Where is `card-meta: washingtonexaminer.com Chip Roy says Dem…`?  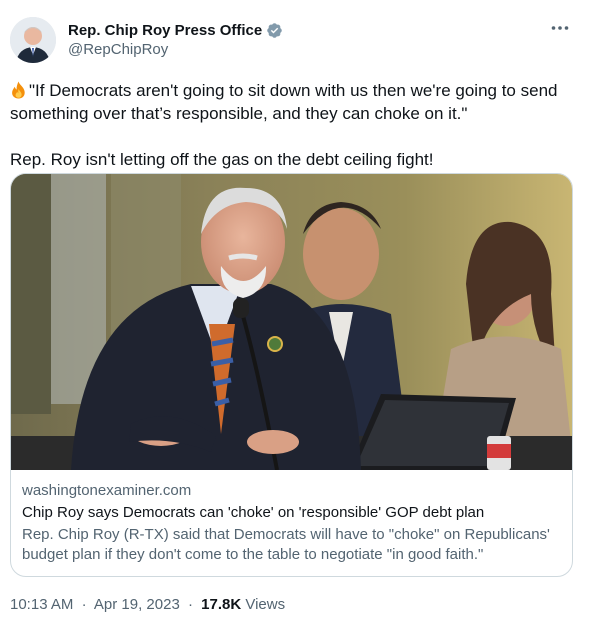 card-meta: washingtonexaminer.com Chip Roy says Dem… is located at coordinates (292, 523).